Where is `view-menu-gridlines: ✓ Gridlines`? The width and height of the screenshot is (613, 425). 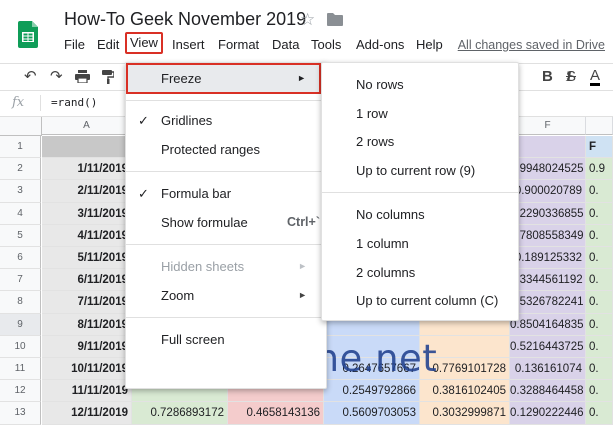 view-menu-gridlines: ✓ Gridlines is located at coordinates (226, 121).